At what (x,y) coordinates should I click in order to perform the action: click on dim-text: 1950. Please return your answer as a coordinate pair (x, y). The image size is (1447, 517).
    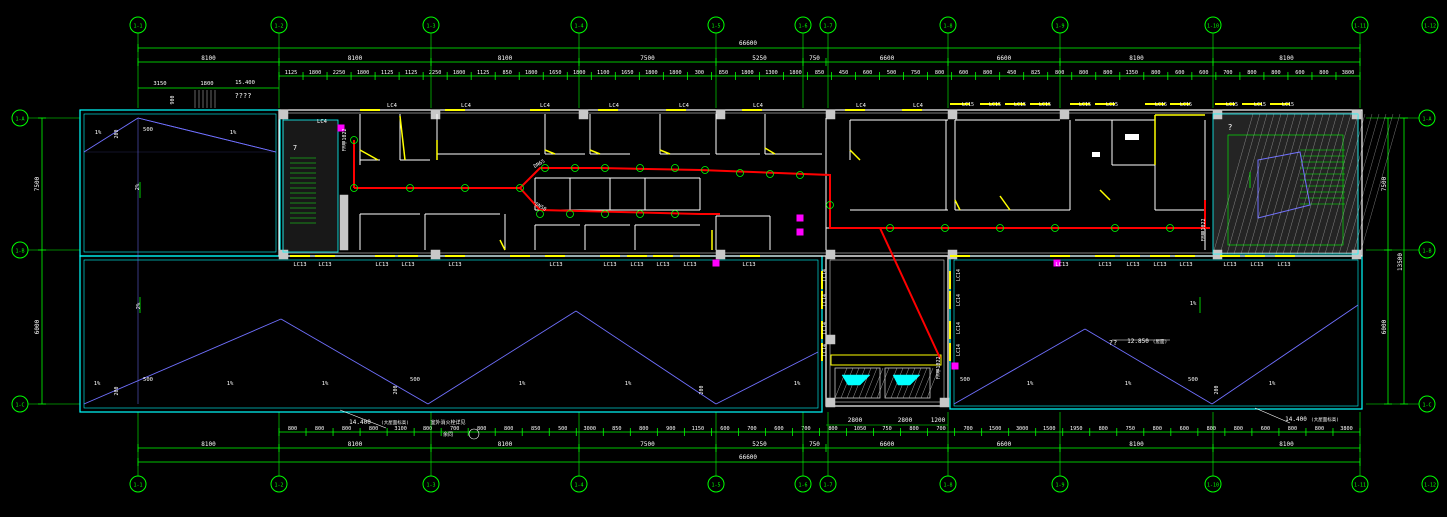
    Looking at the image, I should click on (1076, 429).